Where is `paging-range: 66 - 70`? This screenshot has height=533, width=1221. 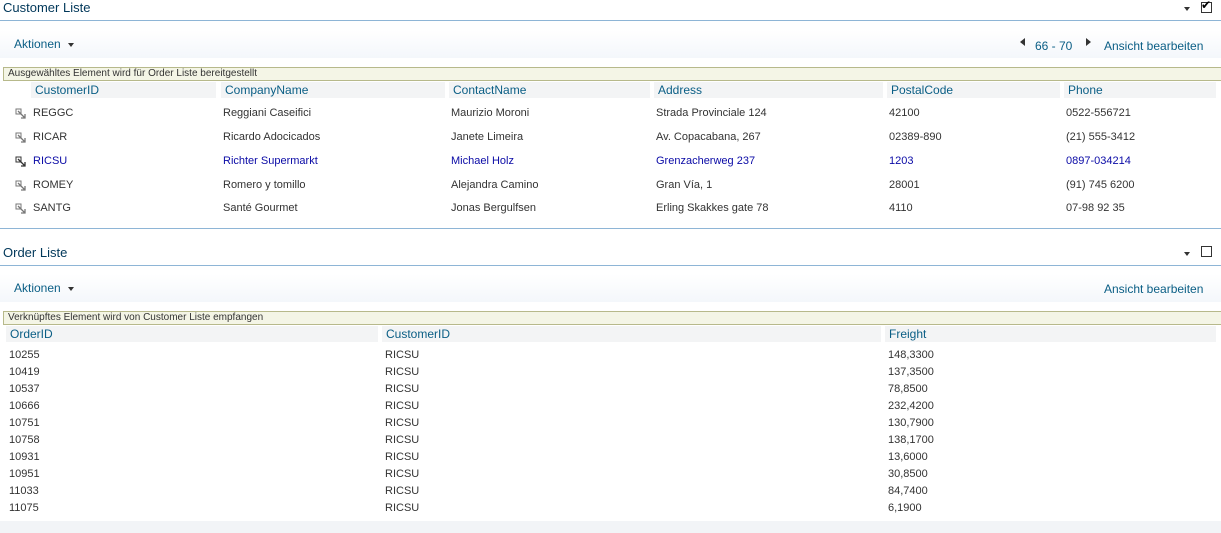
paging-range: 66 - 70 is located at coordinates (1054, 46).